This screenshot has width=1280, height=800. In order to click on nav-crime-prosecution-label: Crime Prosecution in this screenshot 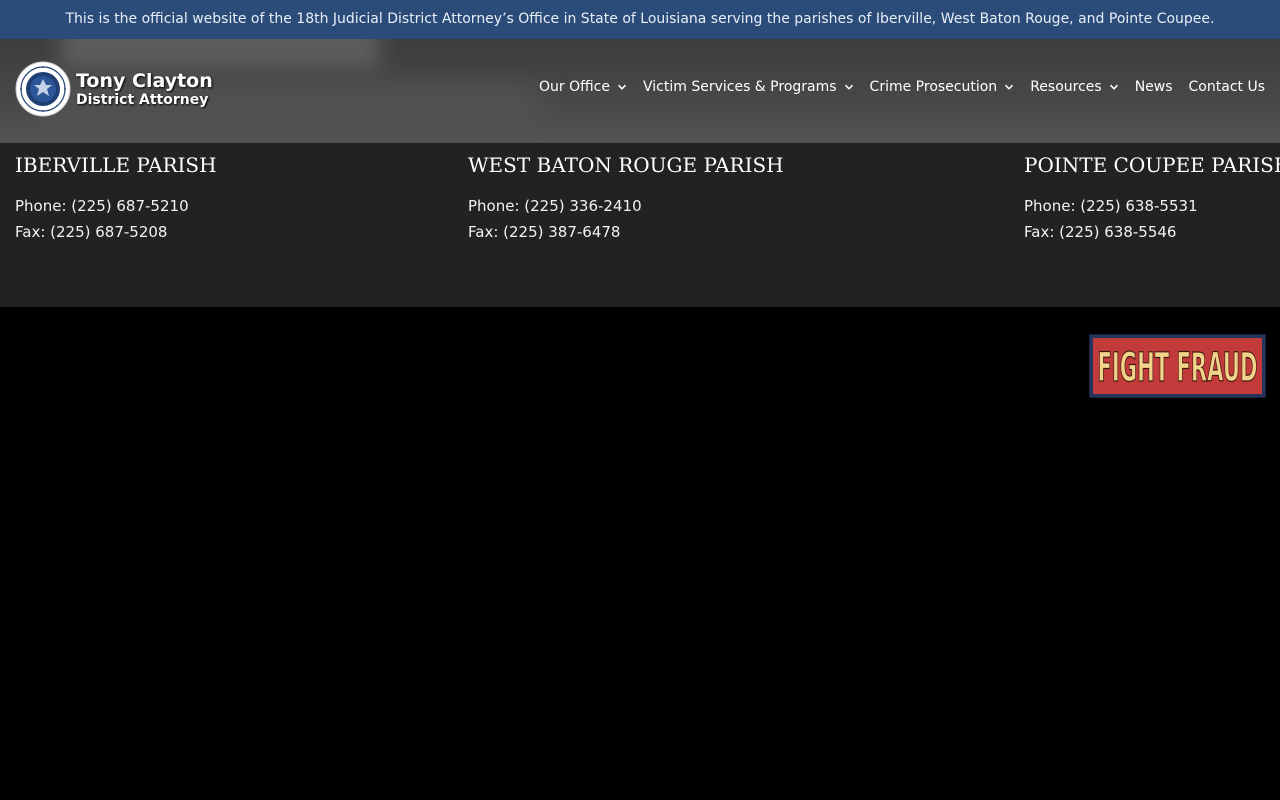, I will do `click(933, 87)`.